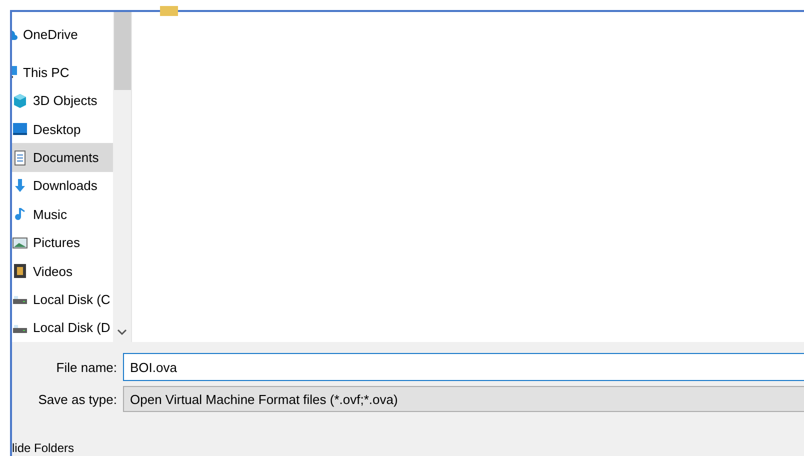  What do you see at coordinates (62, 129) in the screenshot?
I see `nav-item: Desktop` at bounding box center [62, 129].